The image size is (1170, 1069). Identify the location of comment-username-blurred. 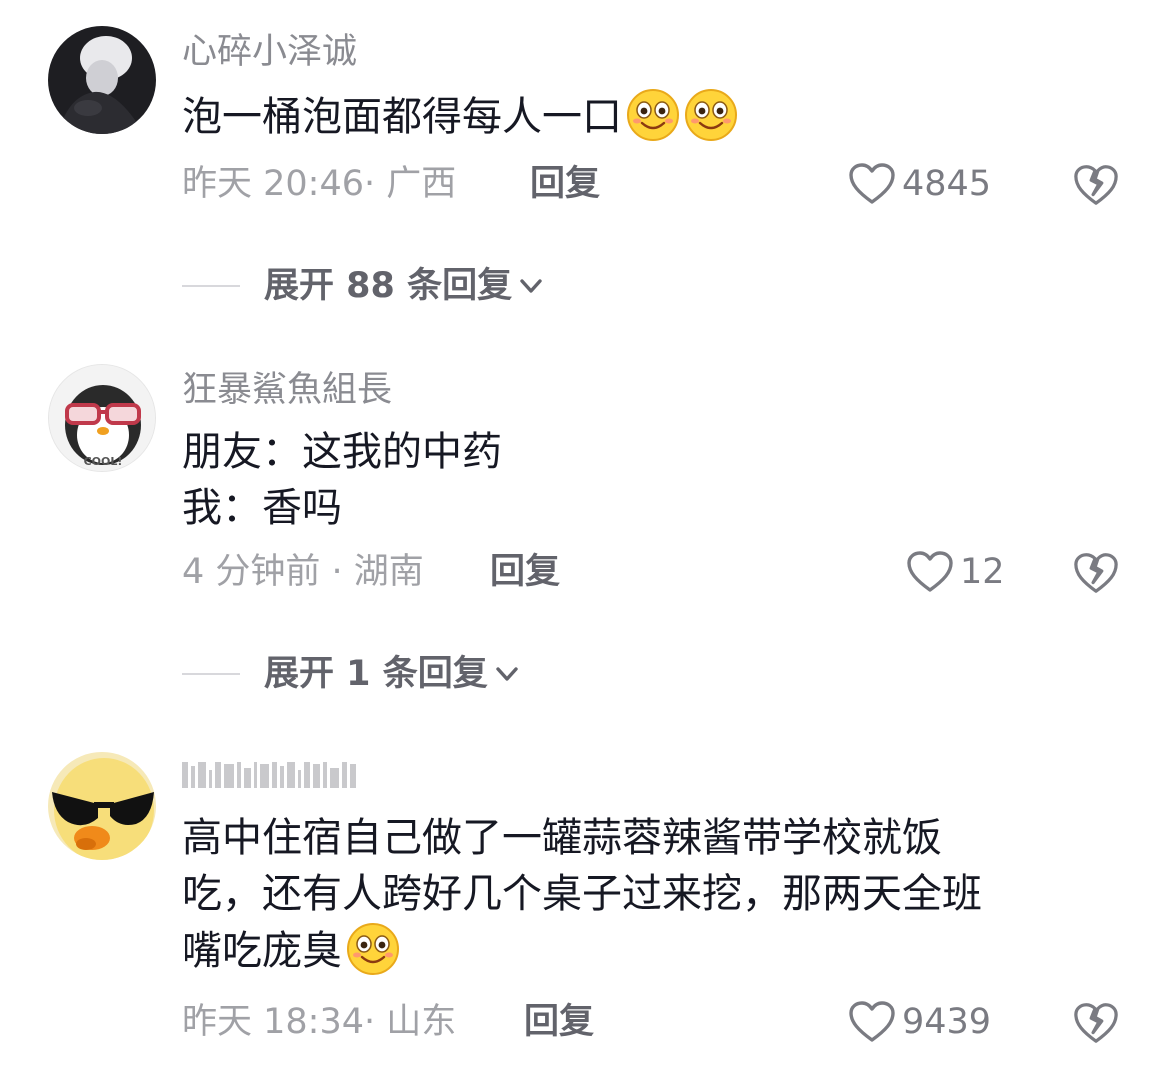
(277, 773).